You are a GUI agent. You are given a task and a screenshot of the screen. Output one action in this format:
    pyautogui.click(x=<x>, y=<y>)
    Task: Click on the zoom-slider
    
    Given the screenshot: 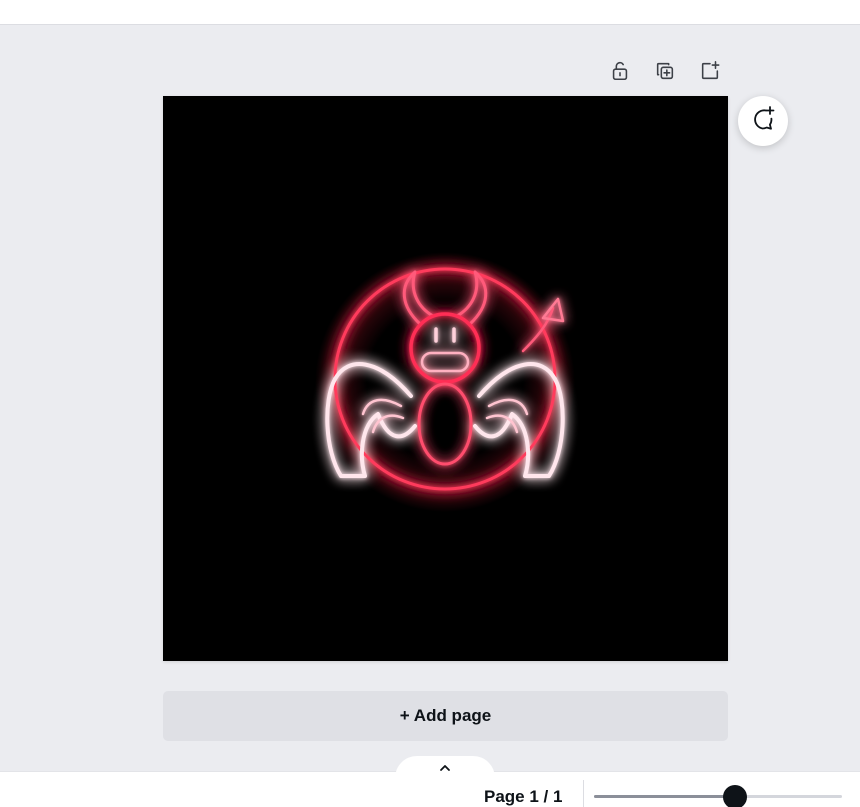 What is the action you would take?
    pyautogui.click(x=720, y=796)
    